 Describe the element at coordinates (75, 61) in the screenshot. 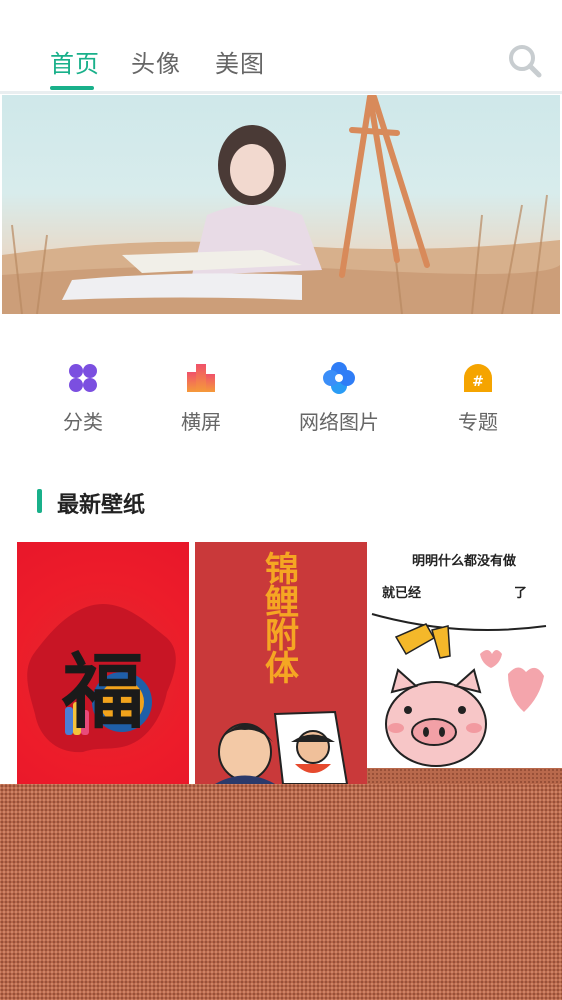

I see `tab-home: 首页` at that location.